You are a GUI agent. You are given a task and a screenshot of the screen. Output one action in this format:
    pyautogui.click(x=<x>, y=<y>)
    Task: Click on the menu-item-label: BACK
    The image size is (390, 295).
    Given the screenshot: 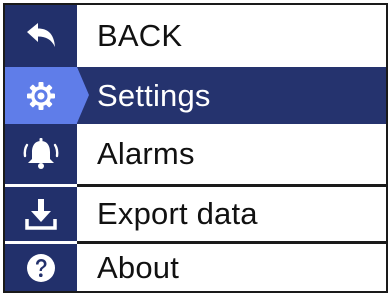 What is the action you would take?
    pyautogui.click(x=140, y=35)
    